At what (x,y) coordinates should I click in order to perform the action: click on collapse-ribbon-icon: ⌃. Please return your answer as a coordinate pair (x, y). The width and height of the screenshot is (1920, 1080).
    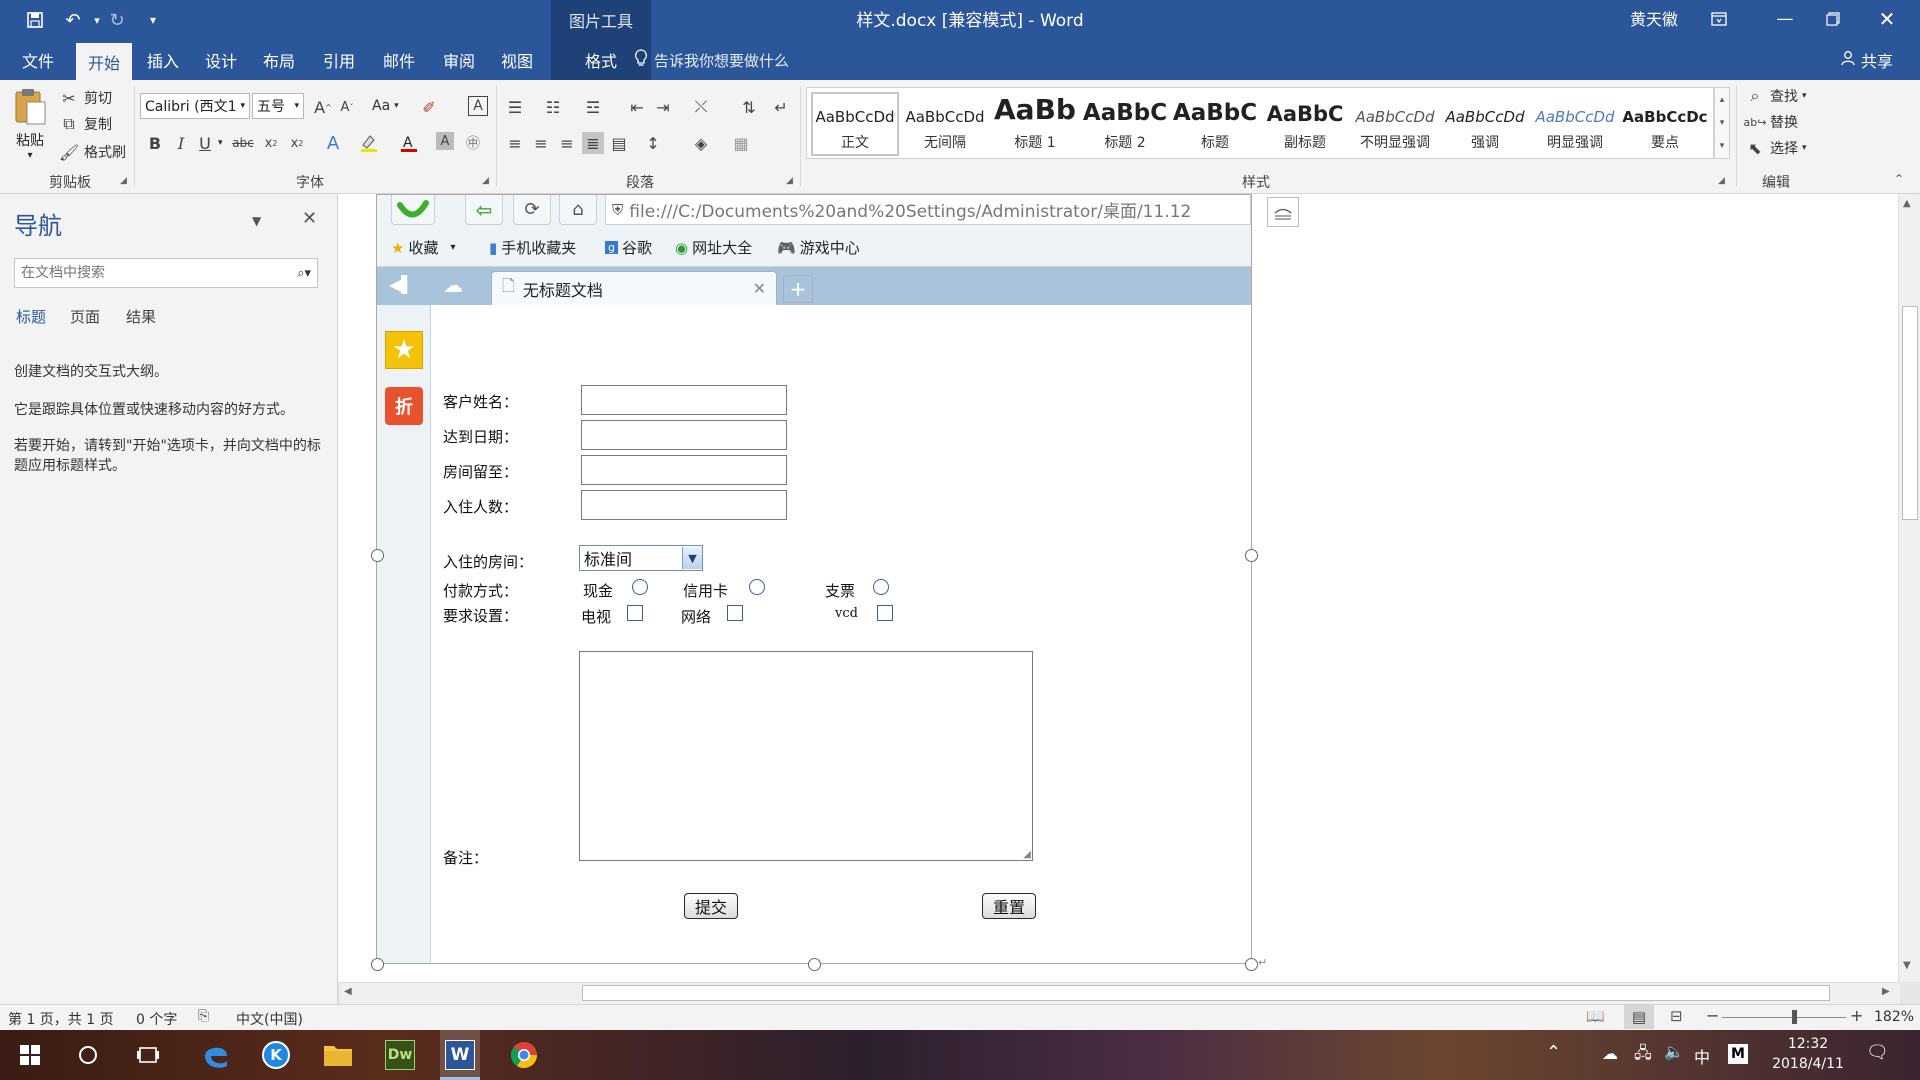
    Looking at the image, I should click on (1899, 179).